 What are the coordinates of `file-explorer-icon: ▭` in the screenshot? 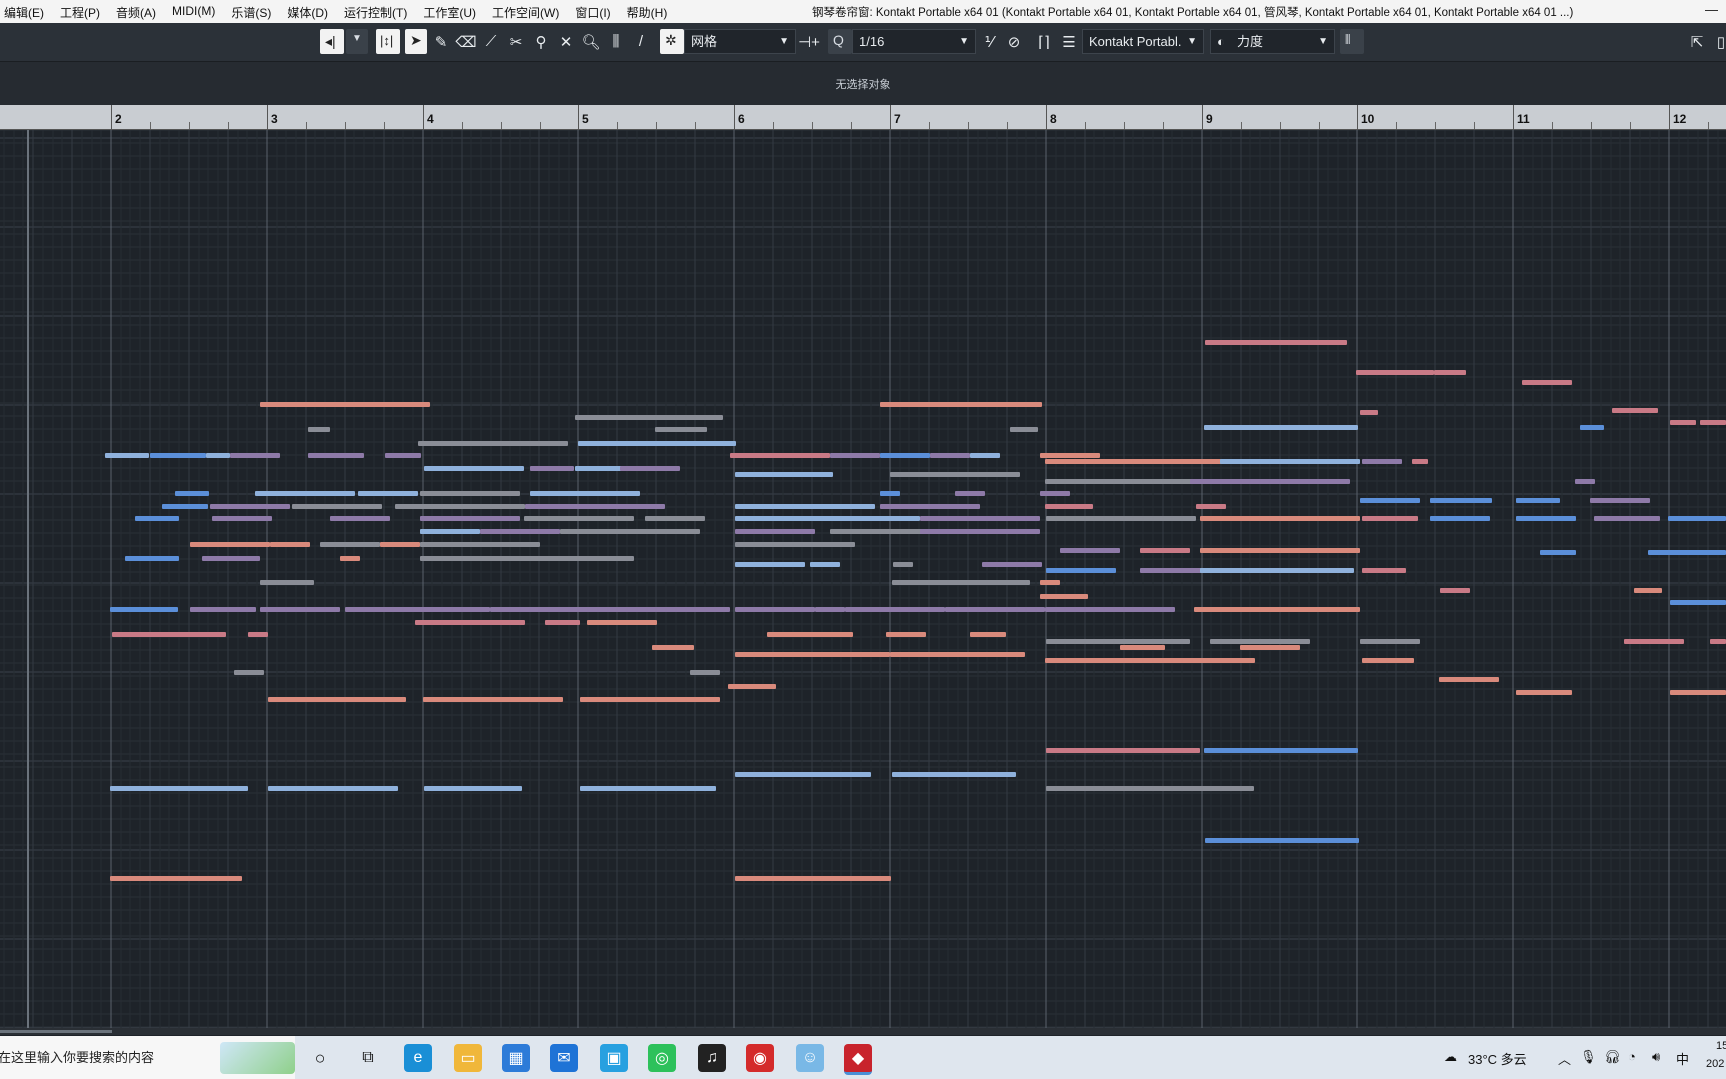 It's located at (468, 1058).